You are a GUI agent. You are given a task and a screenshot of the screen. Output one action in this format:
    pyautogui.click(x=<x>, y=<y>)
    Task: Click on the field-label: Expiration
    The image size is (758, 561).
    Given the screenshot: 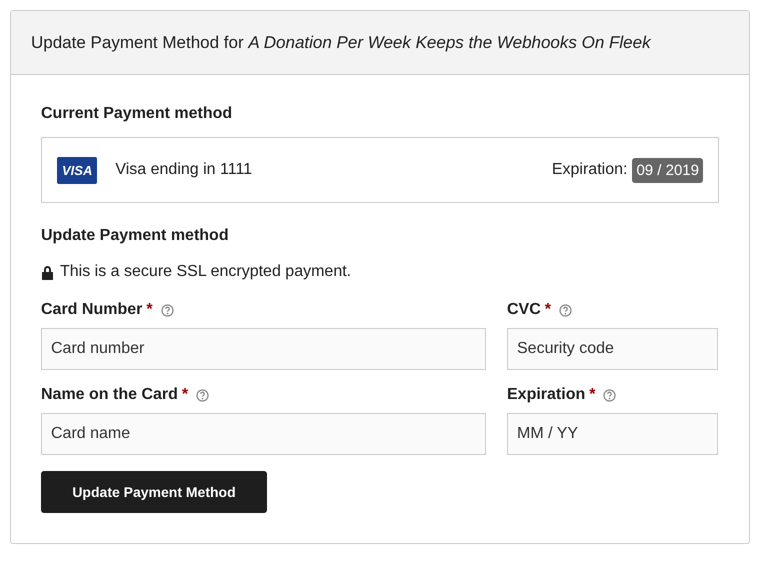 What is the action you would take?
    pyautogui.click(x=546, y=395)
    